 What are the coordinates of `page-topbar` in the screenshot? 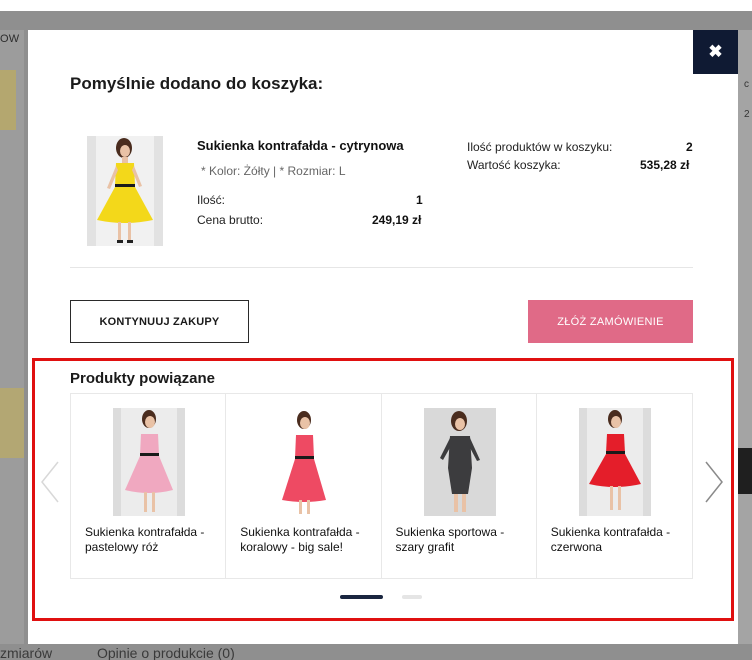 It's located at (376, 5).